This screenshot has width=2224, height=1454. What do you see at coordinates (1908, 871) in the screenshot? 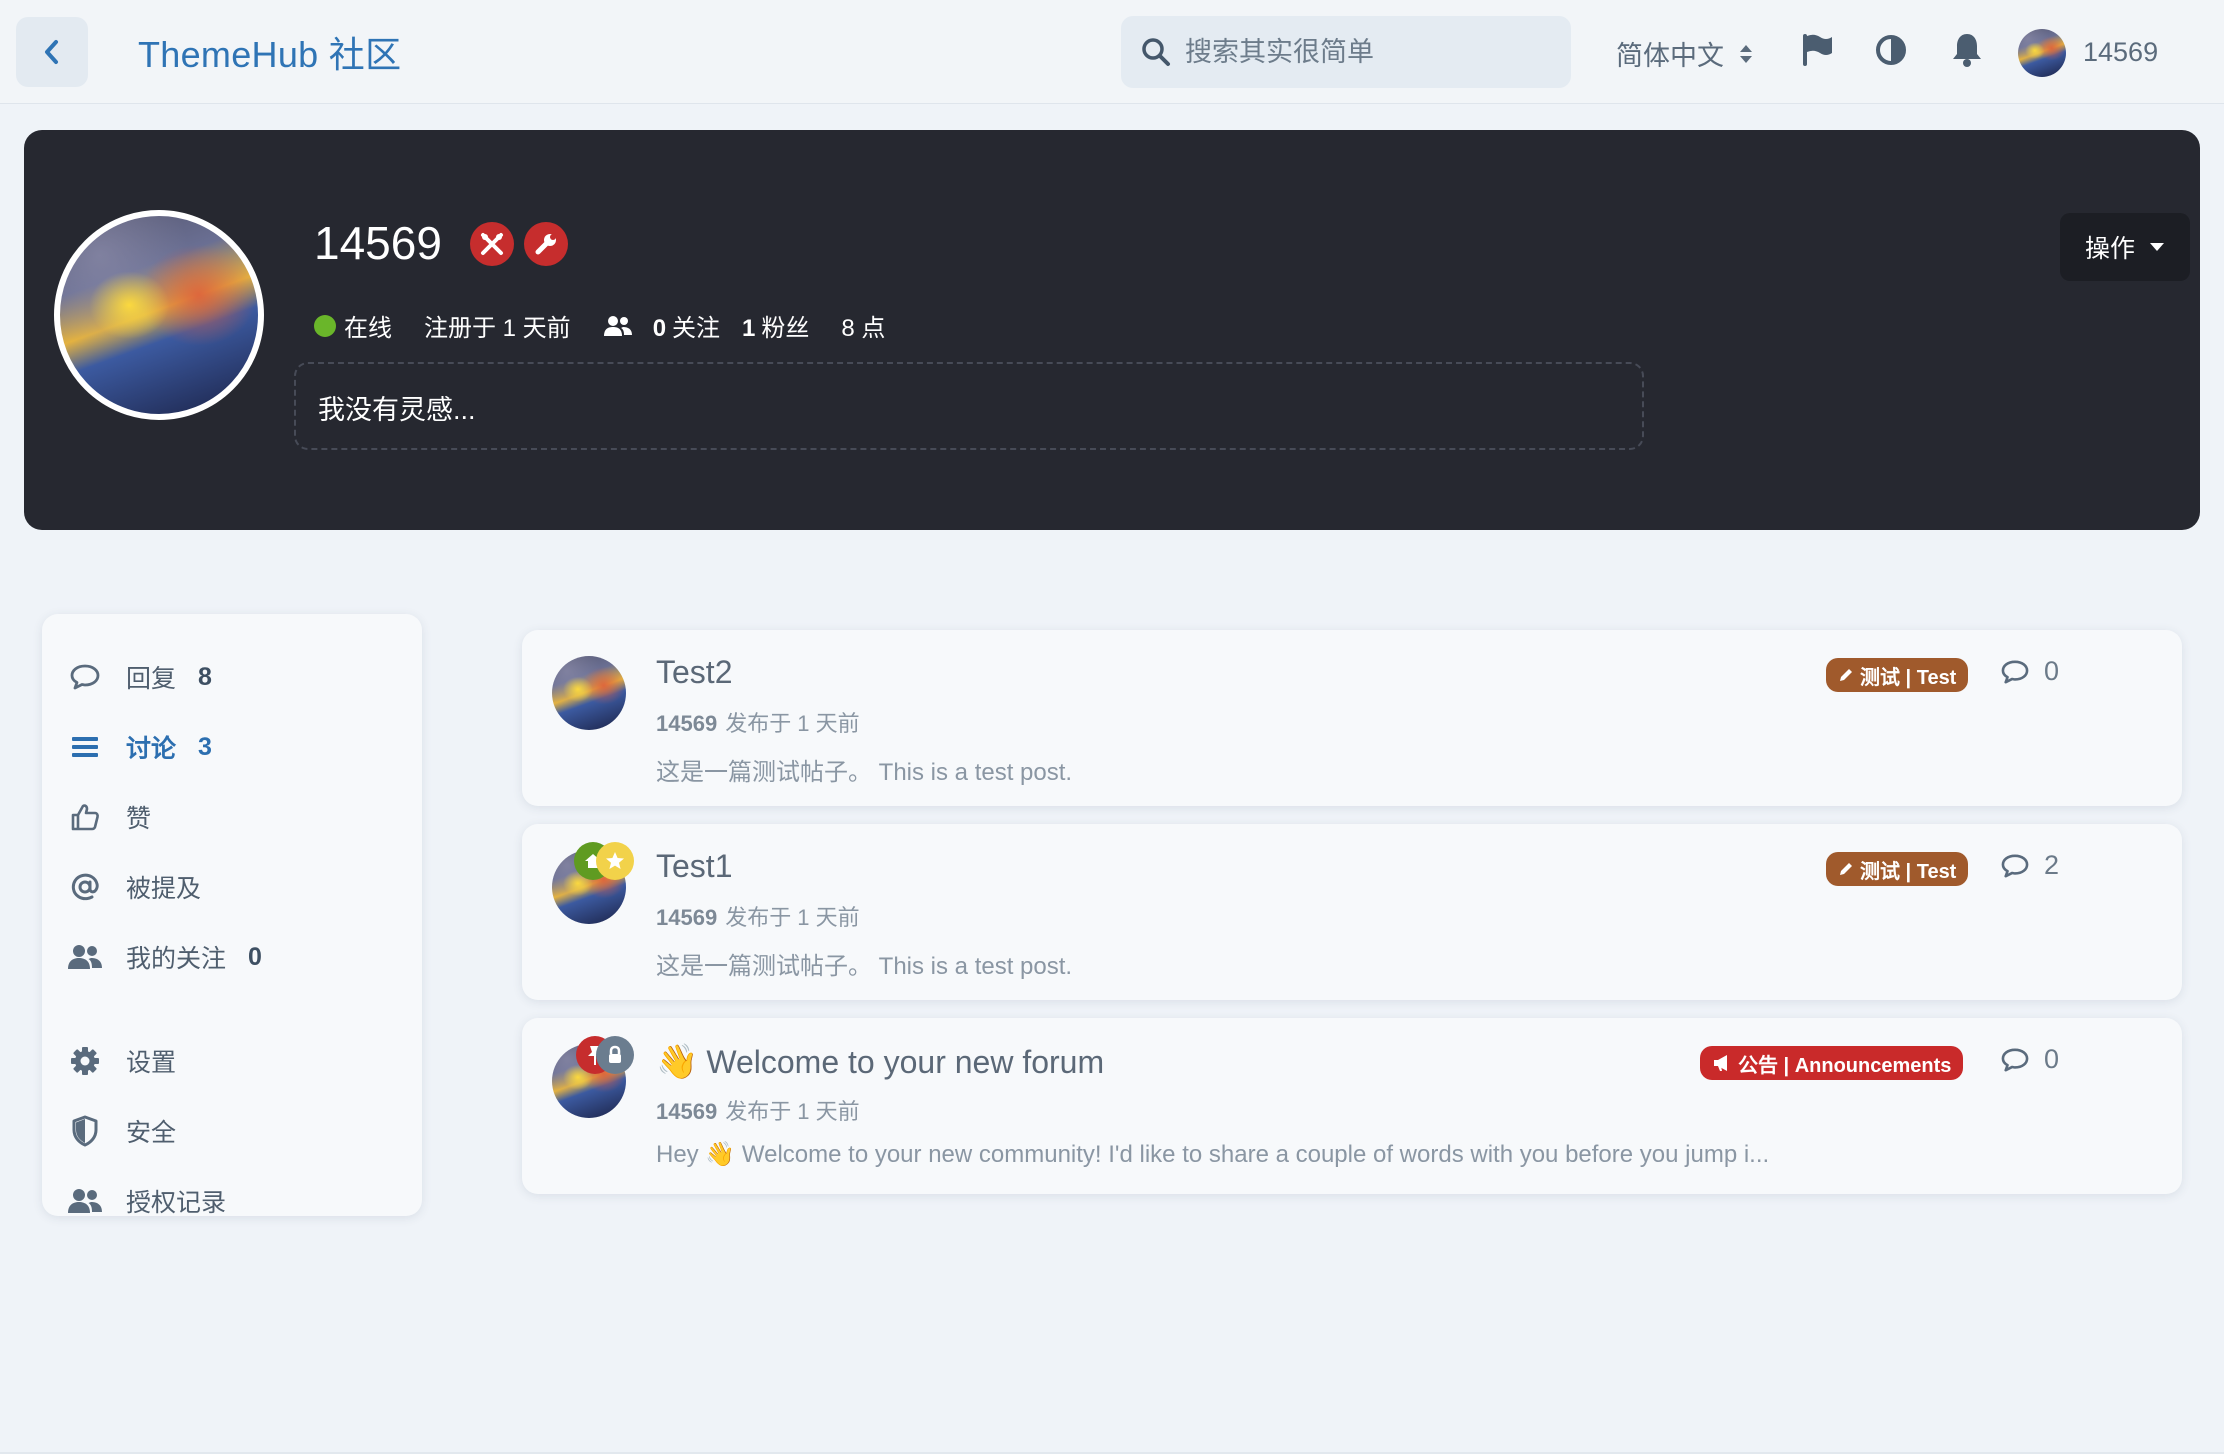
I see `tag-label: 测试 | Test` at bounding box center [1908, 871].